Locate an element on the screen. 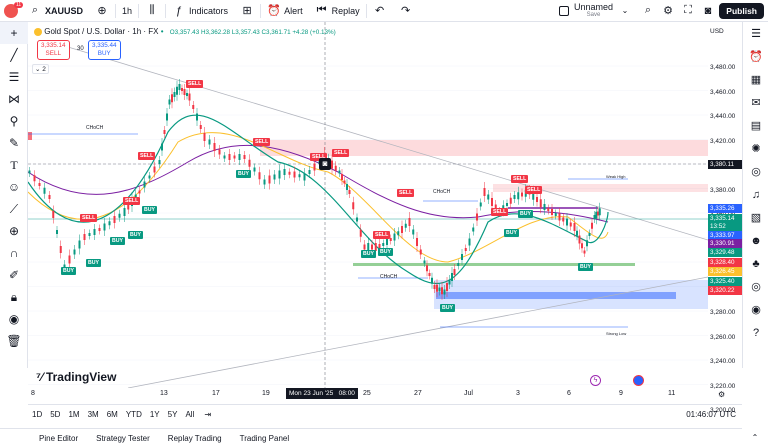  utc-clock: 01:46:07 UTC is located at coordinates (714, 414).